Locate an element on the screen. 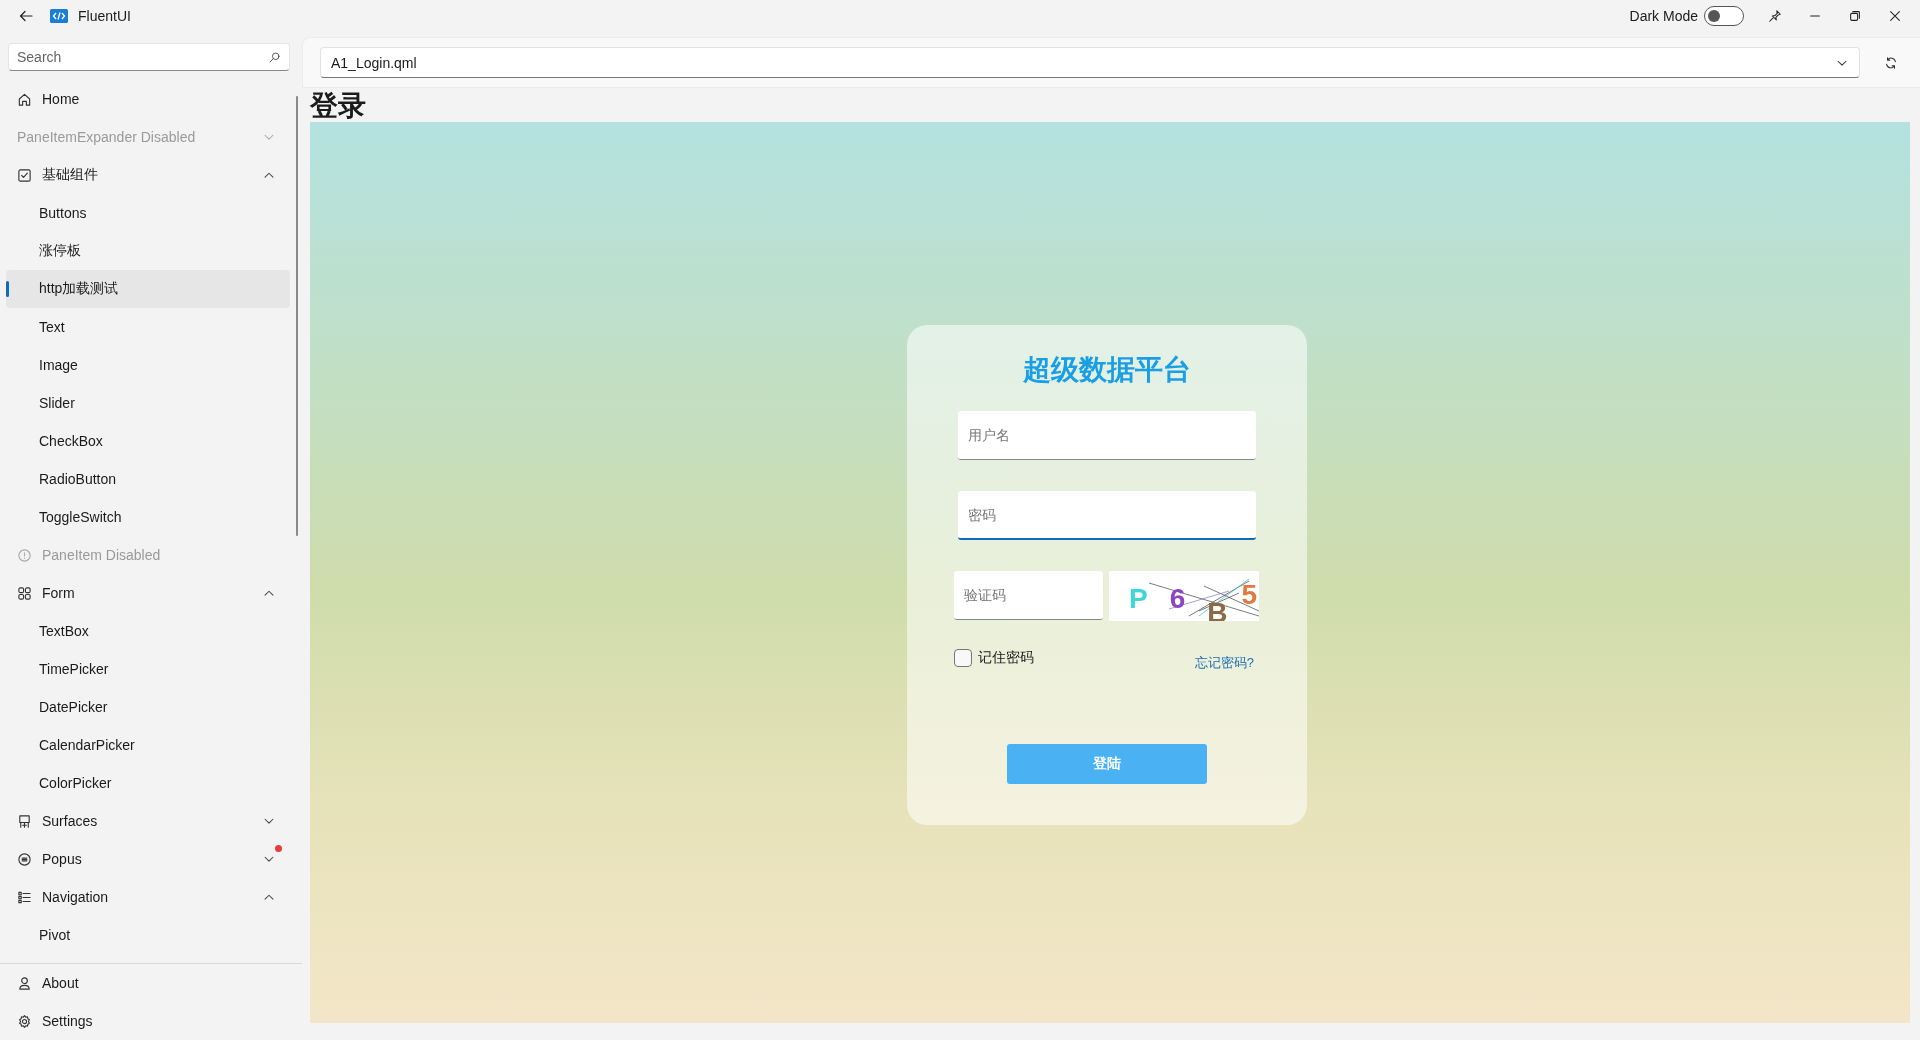 This screenshot has height=1040, width=1920. page-heading: 登录 is located at coordinates (337, 105).